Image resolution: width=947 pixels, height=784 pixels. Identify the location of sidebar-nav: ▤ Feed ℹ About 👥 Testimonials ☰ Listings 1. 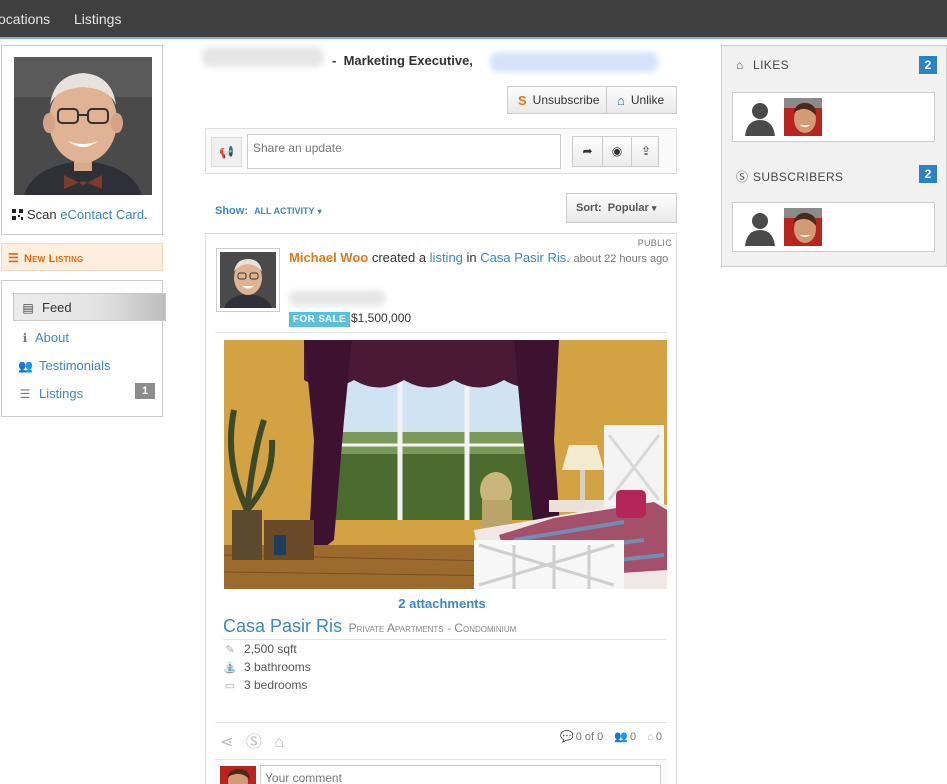
(83, 348).